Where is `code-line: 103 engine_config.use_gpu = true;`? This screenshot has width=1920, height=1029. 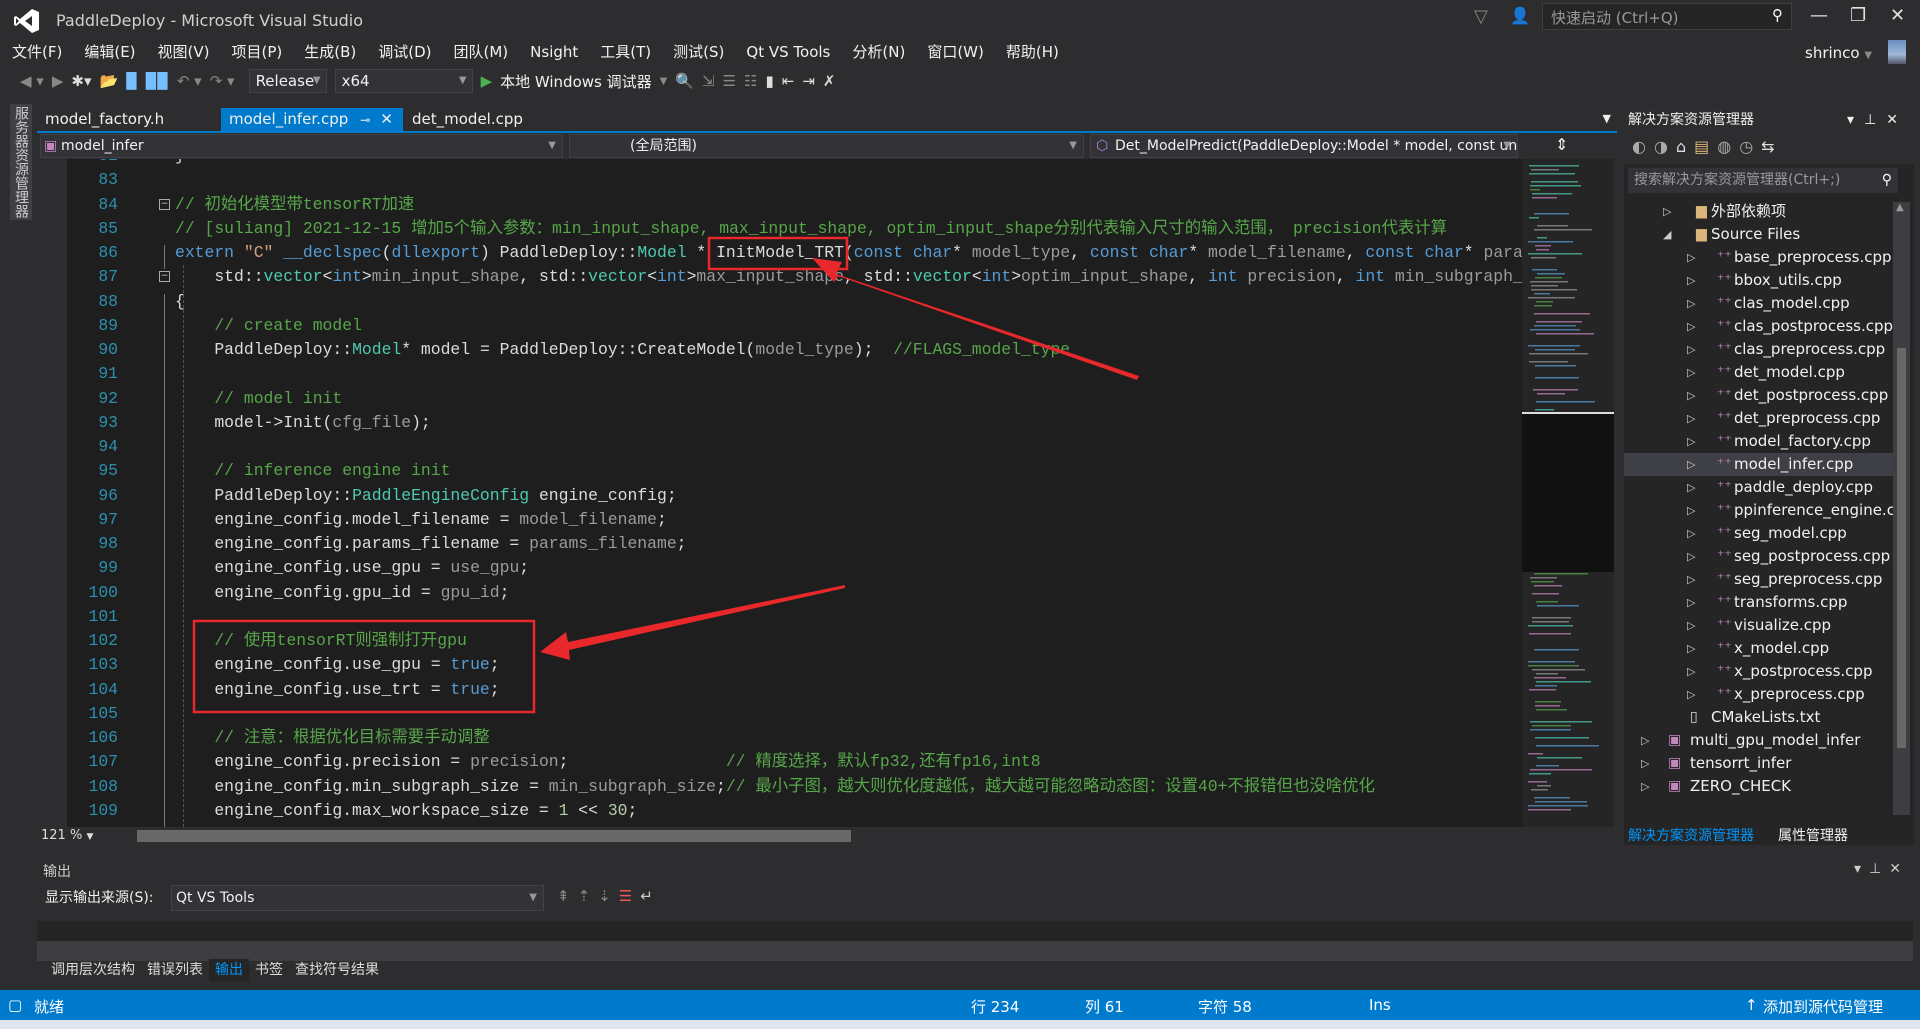
code-line: 103 engine_config.use_gpu = true; is located at coordinates (779, 665).